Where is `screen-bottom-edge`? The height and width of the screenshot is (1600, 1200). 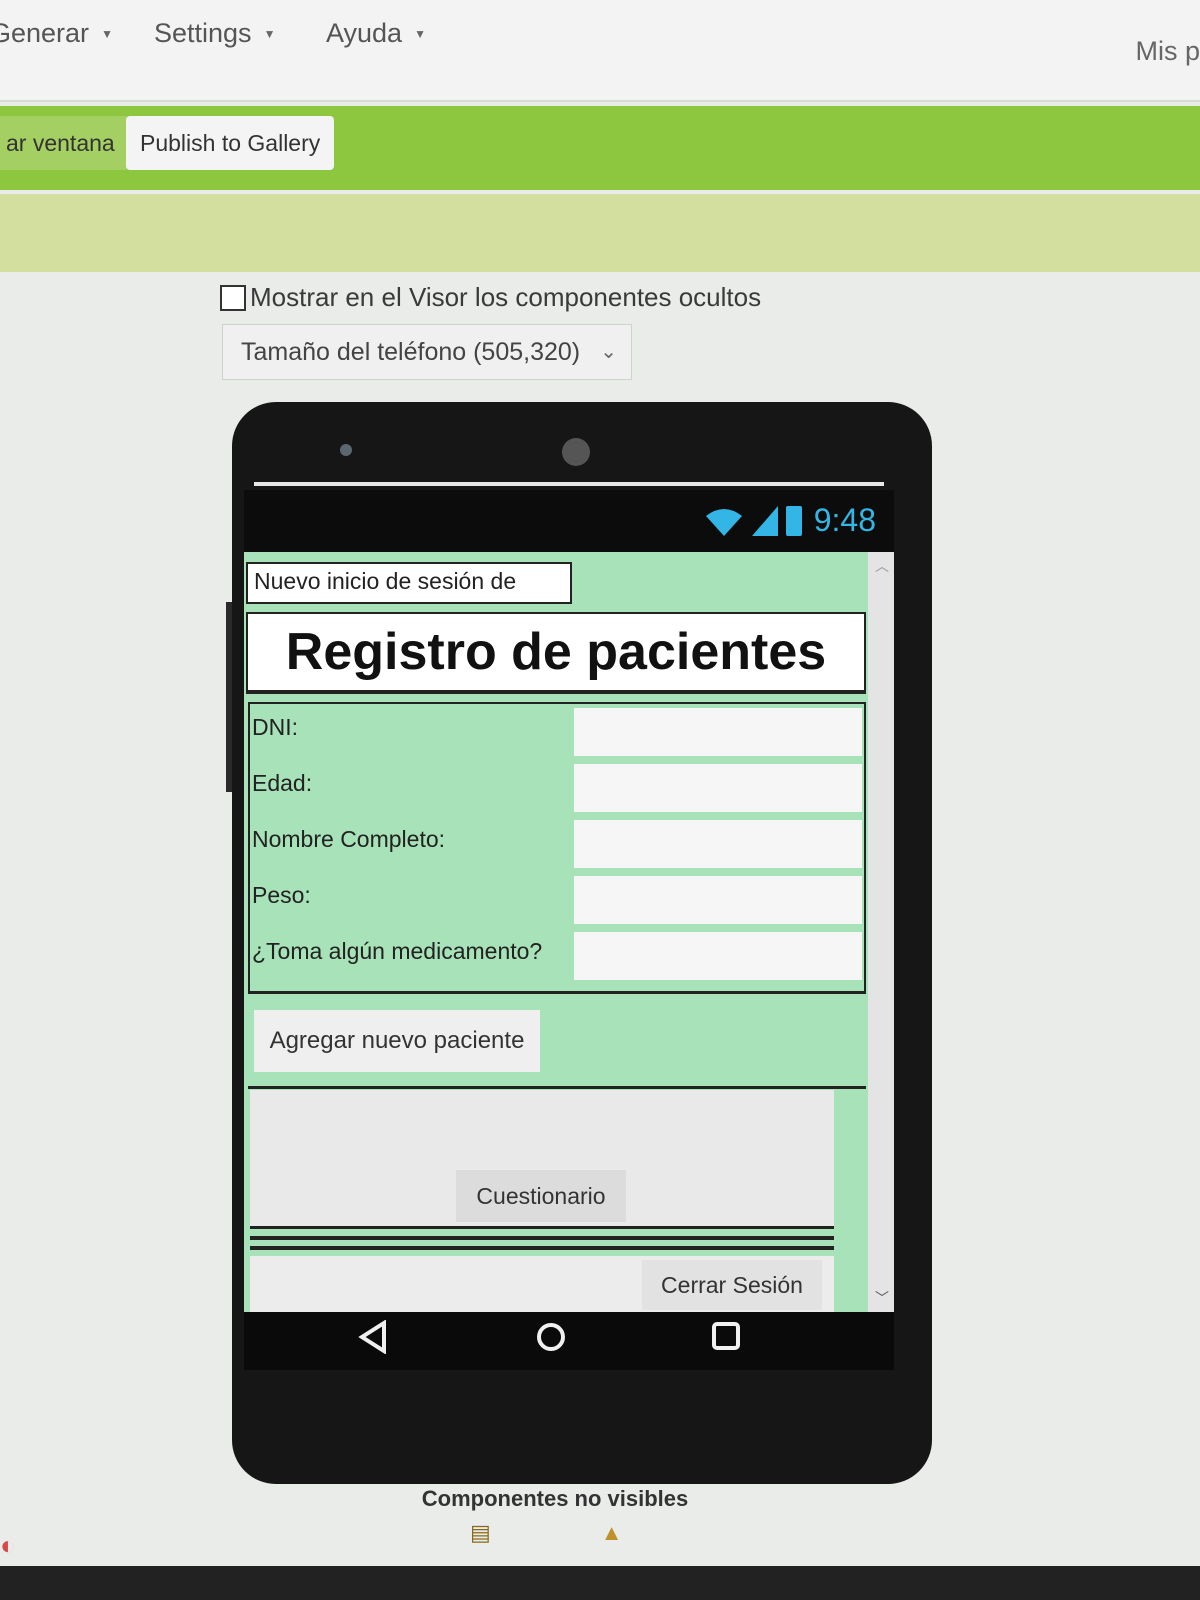
screen-bottom-edge is located at coordinates (600, 1583).